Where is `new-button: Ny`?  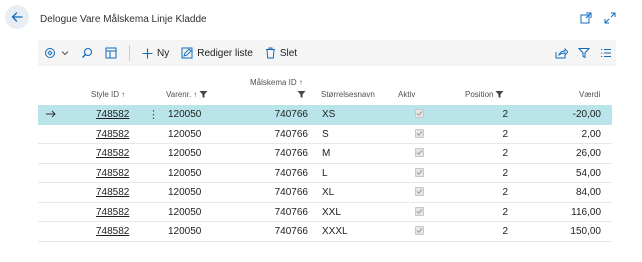
new-button: Ny is located at coordinates (155, 53).